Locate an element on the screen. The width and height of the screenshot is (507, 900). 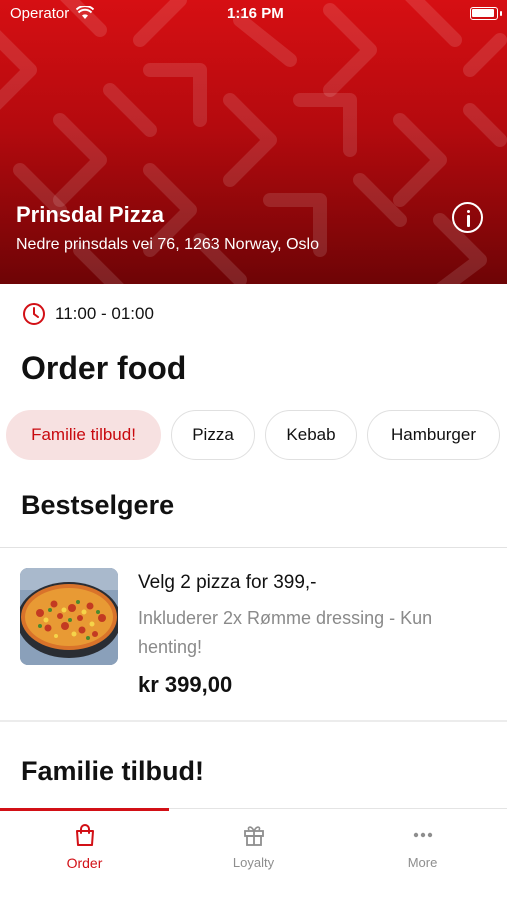
carrier-label: Operator is located at coordinates (40, 13).